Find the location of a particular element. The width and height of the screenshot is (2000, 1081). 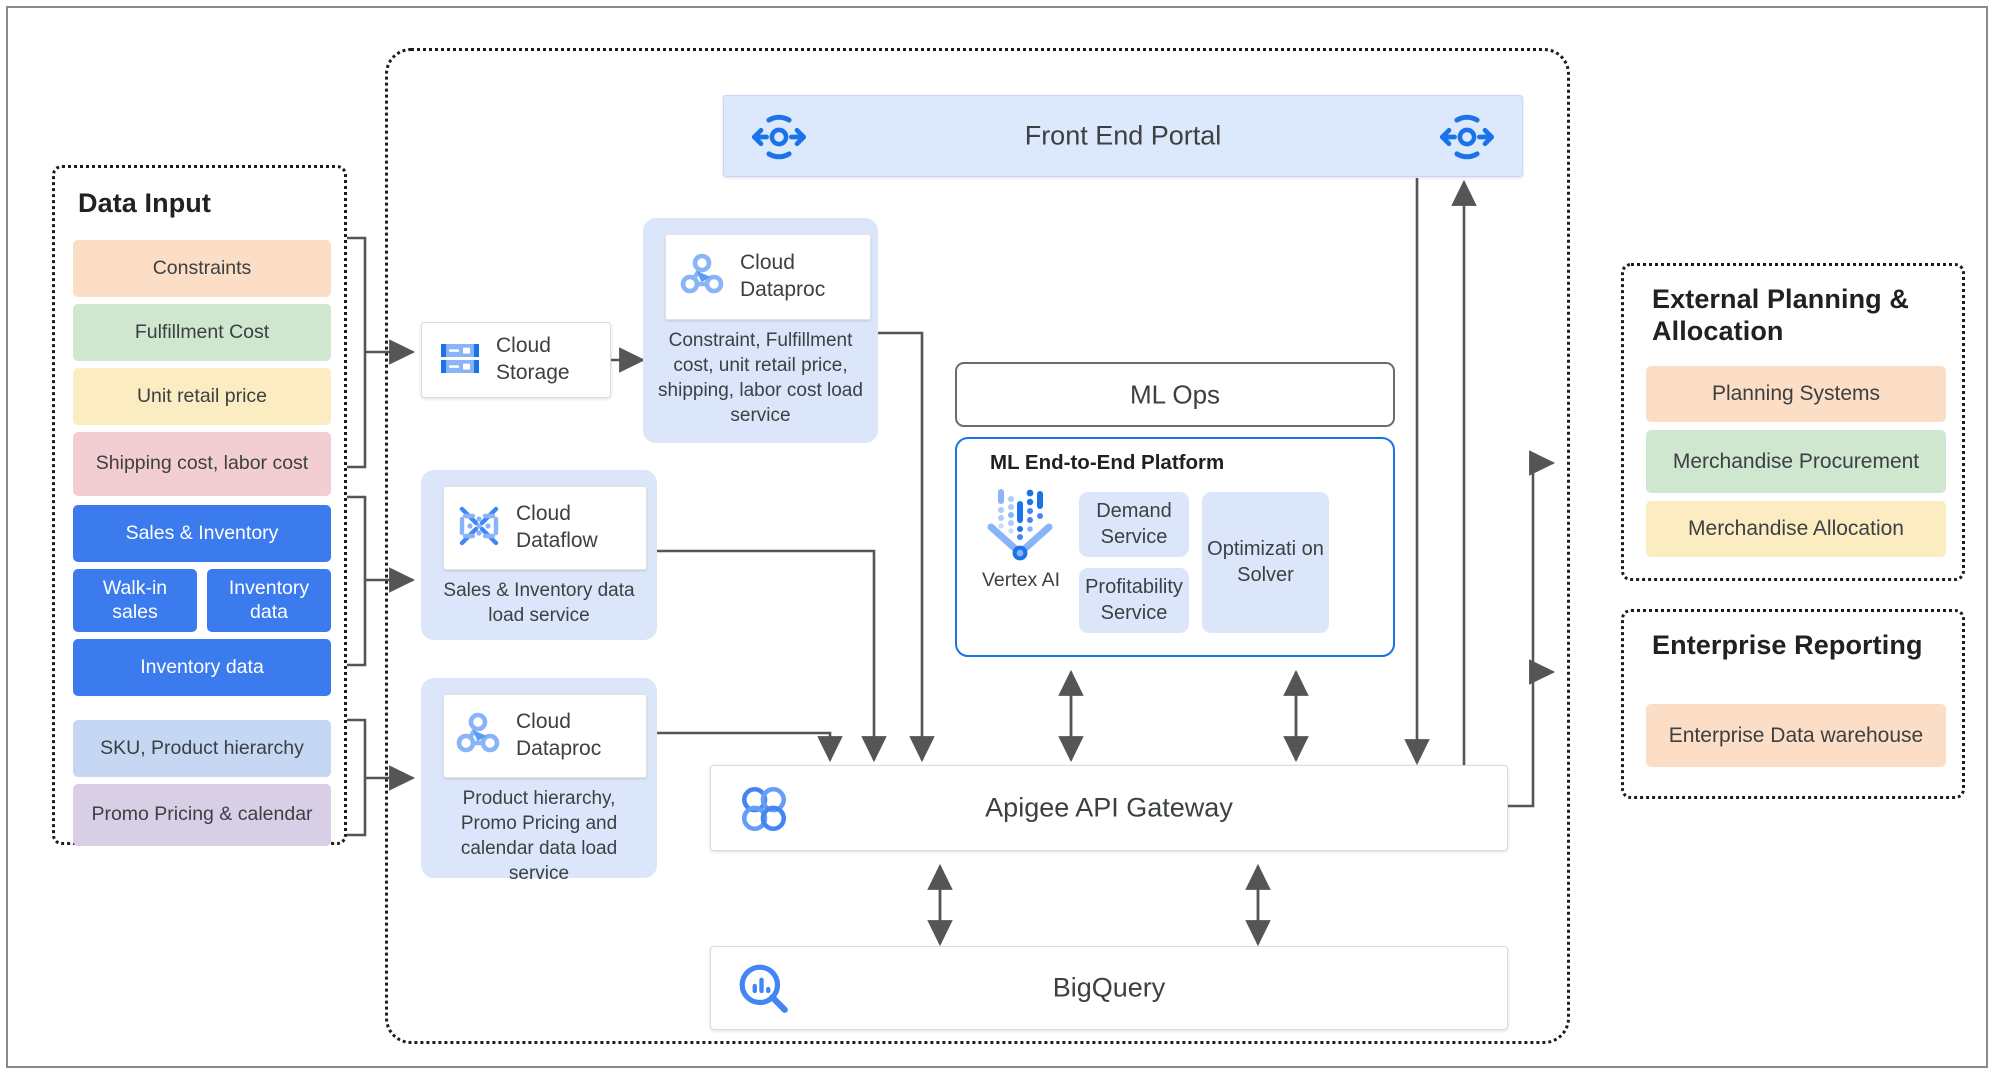

front-end-portal: Front End Portal is located at coordinates (1123, 136).